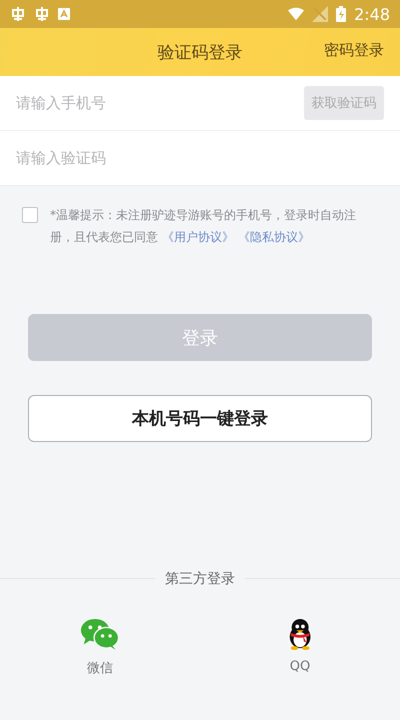  I want to click on login-option-label: QQ, so click(300, 666).